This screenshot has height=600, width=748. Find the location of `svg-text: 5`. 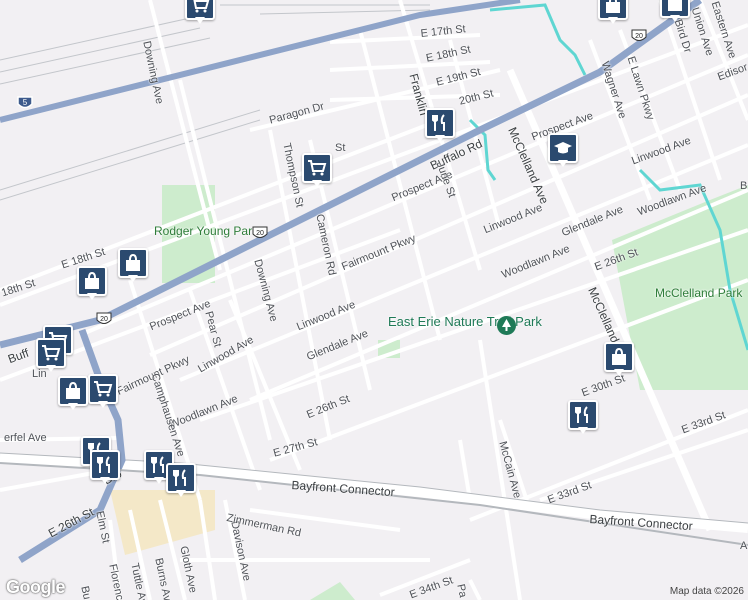

svg-text: 5 is located at coordinates (25, 102).